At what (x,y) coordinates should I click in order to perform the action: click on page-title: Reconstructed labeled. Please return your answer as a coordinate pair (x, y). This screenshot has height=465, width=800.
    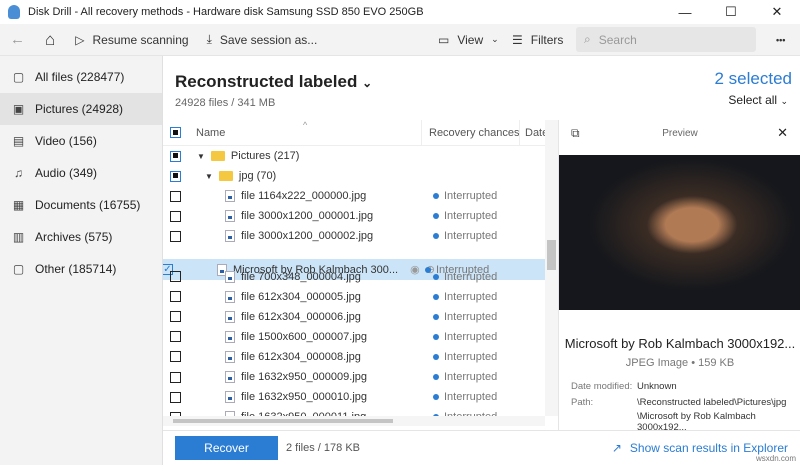
    Looking at the image, I should click on (266, 81).